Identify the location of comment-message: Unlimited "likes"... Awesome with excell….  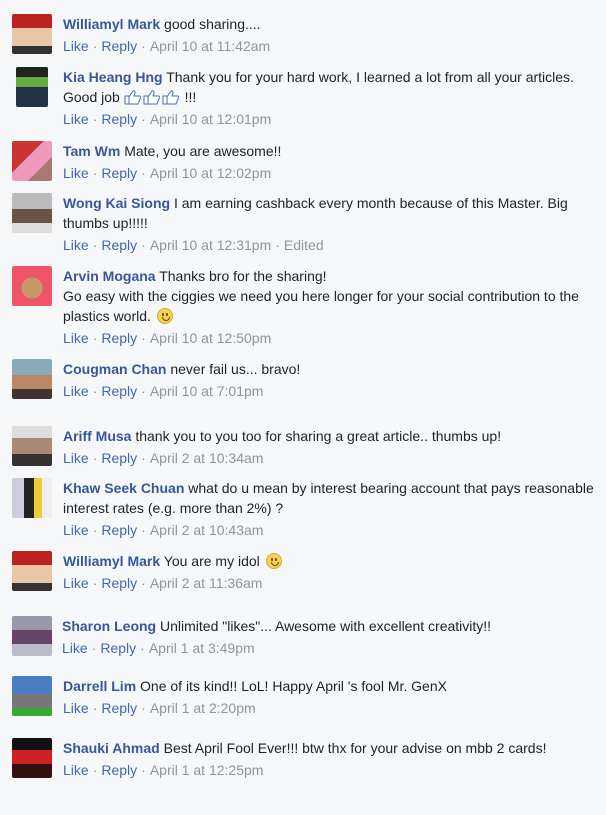
(326, 626).